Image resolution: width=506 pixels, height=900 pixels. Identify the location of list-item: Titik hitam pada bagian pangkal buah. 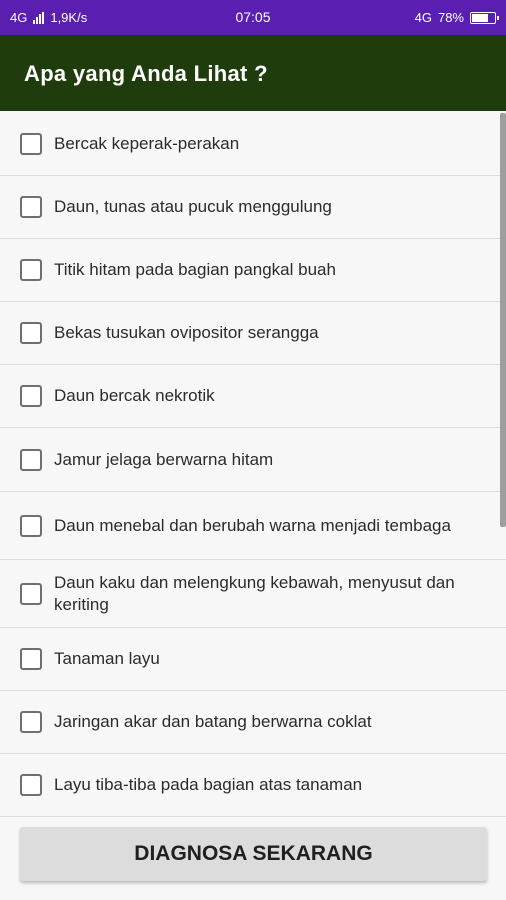
(253, 270).